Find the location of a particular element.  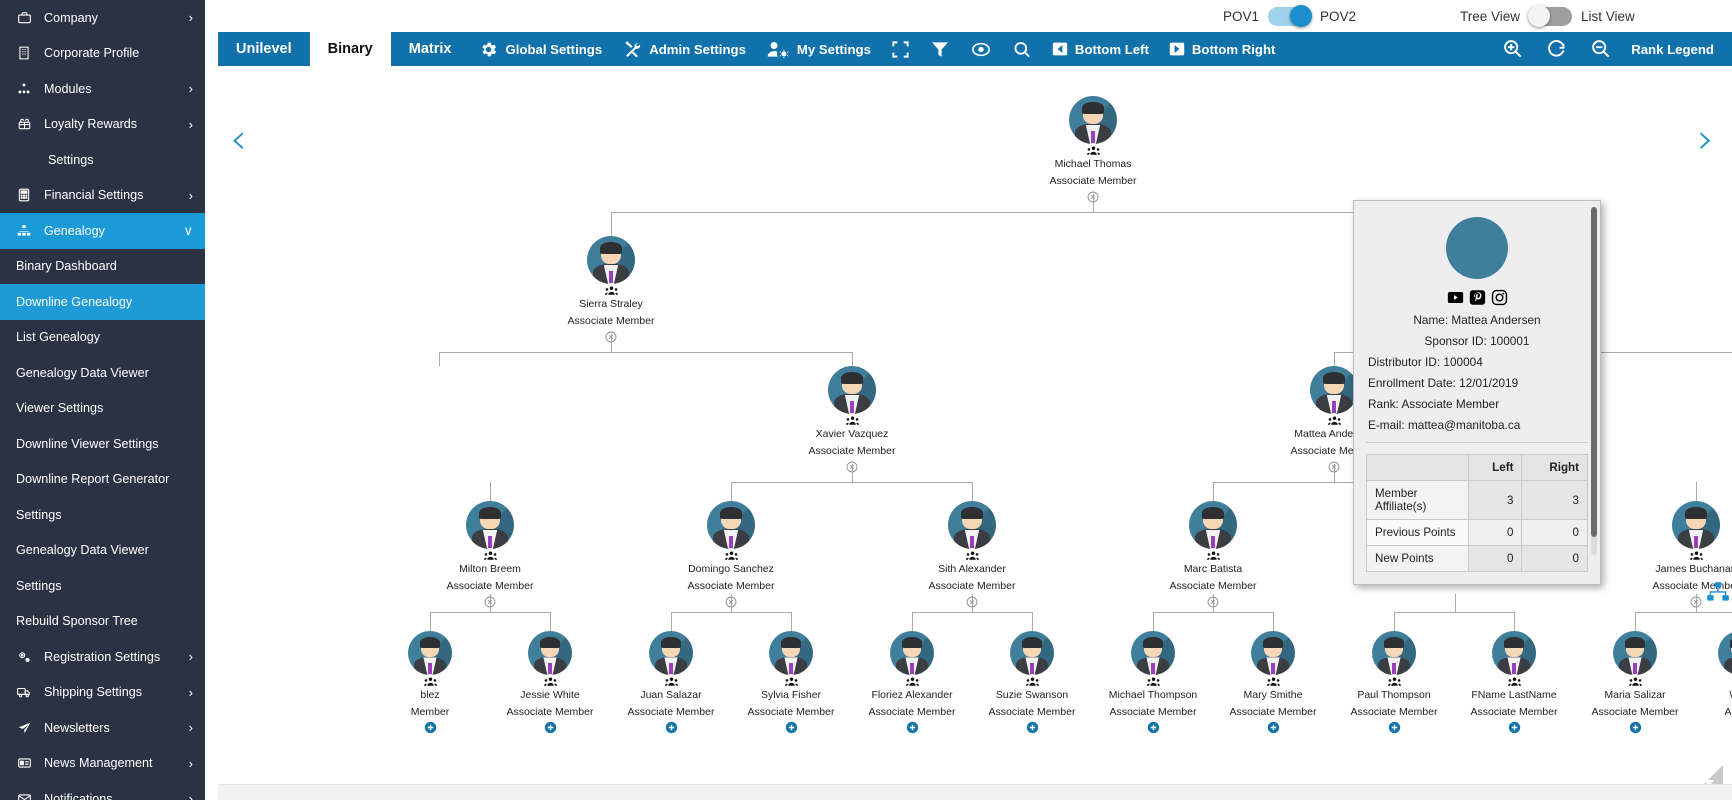

sidebar-item-shipping-settings: Shipping Settings › is located at coordinates (102, 693).